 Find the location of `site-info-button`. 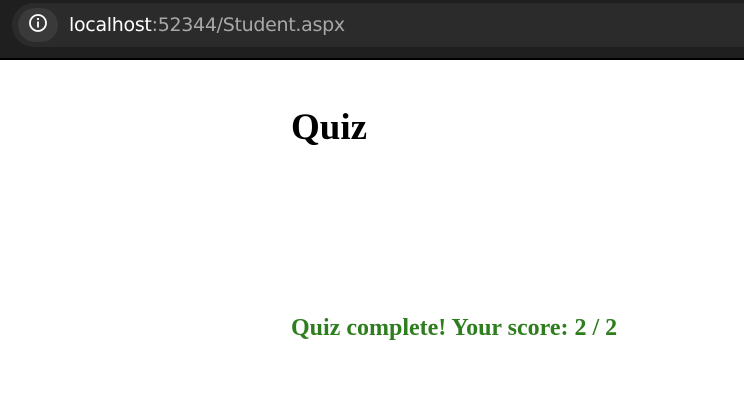

site-info-button is located at coordinates (38, 25).